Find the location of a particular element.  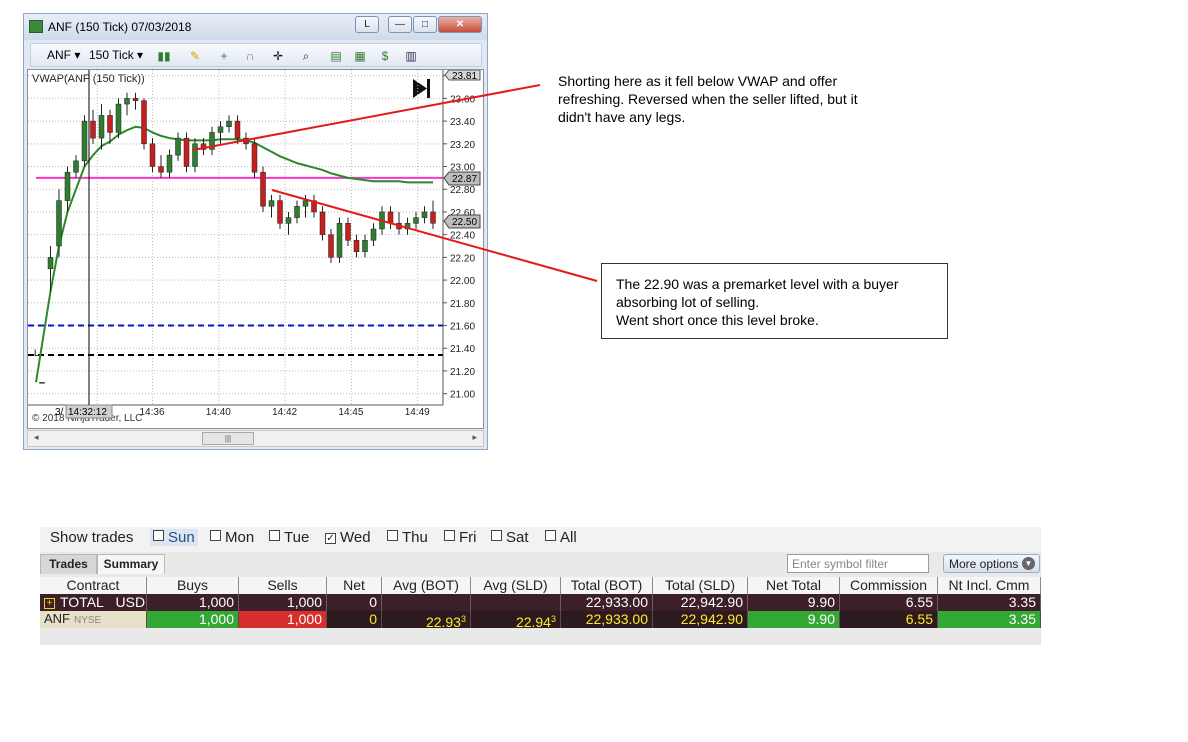

day-checkbox-wed: ✓ Wed is located at coordinates (348, 537).